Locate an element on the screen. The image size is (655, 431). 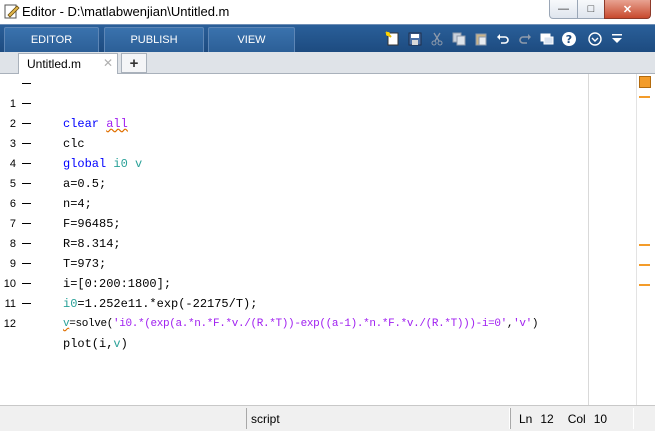
ln-value: 12 is located at coordinates (547, 418).